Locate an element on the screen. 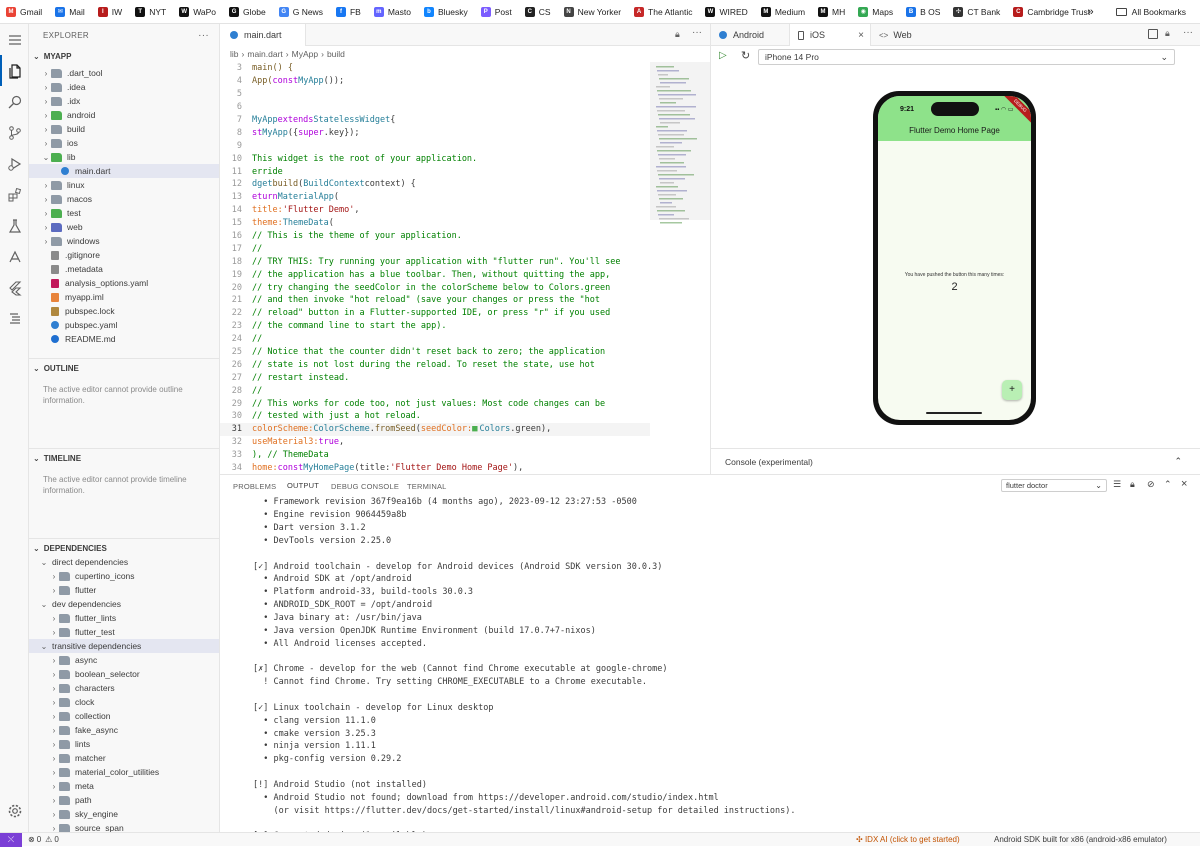  tree-item: › lints is located at coordinates (124, 744).